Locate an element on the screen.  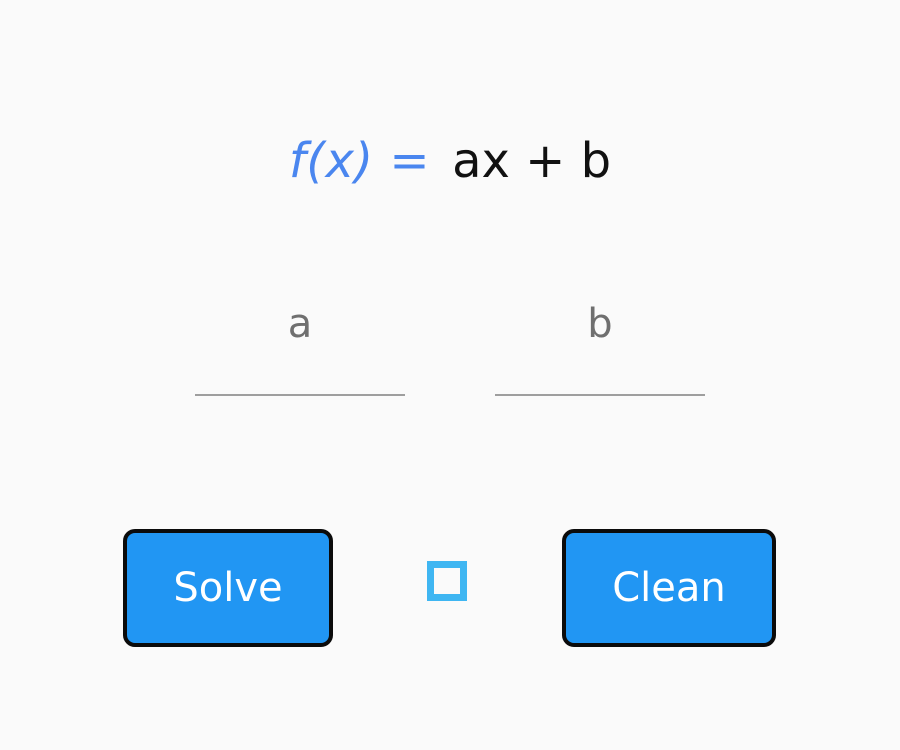
coefficient-b-input is located at coordinates (600, 346).